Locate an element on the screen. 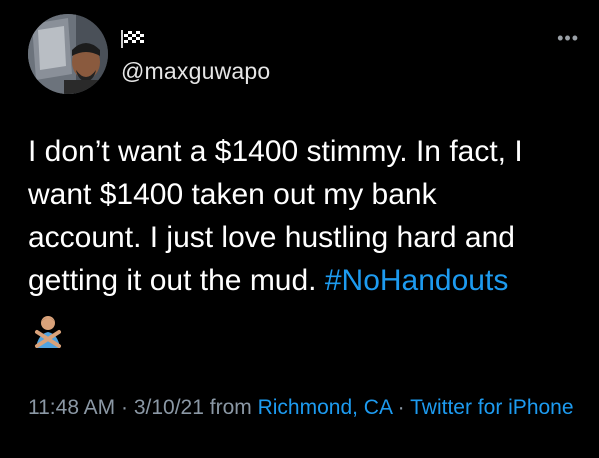  tweet-text-line: want $1400 taken out my bank is located at coordinates (232, 194).